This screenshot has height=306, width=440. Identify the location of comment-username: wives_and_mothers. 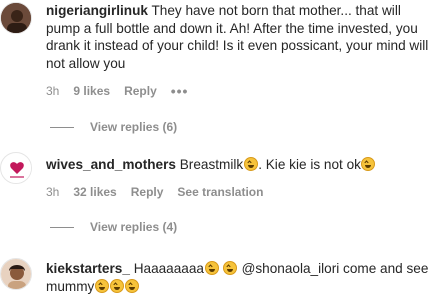
(111, 164).